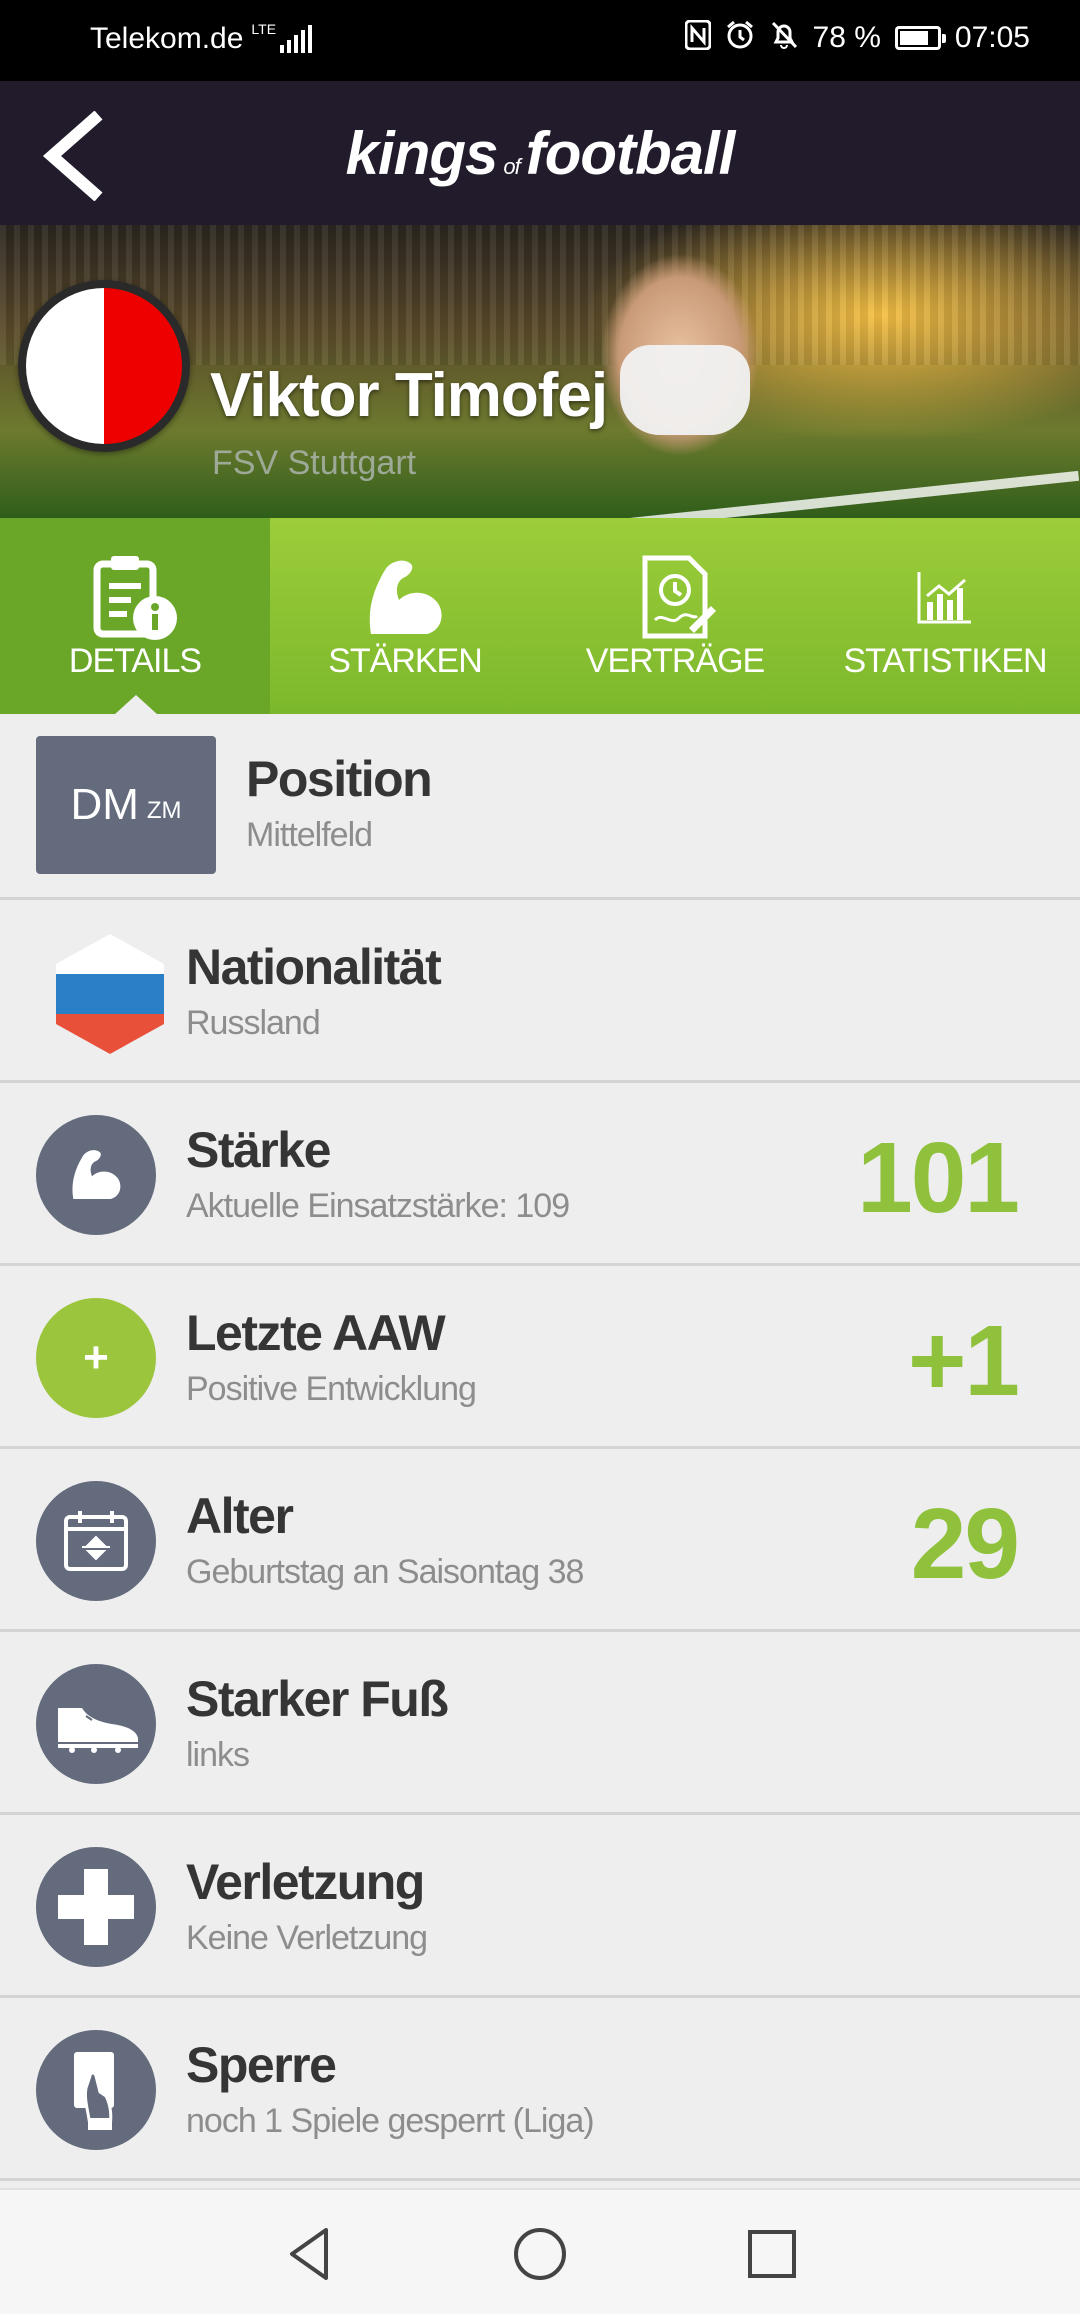  I want to click on tab-label: STÄRKEN, so click(405, 661).